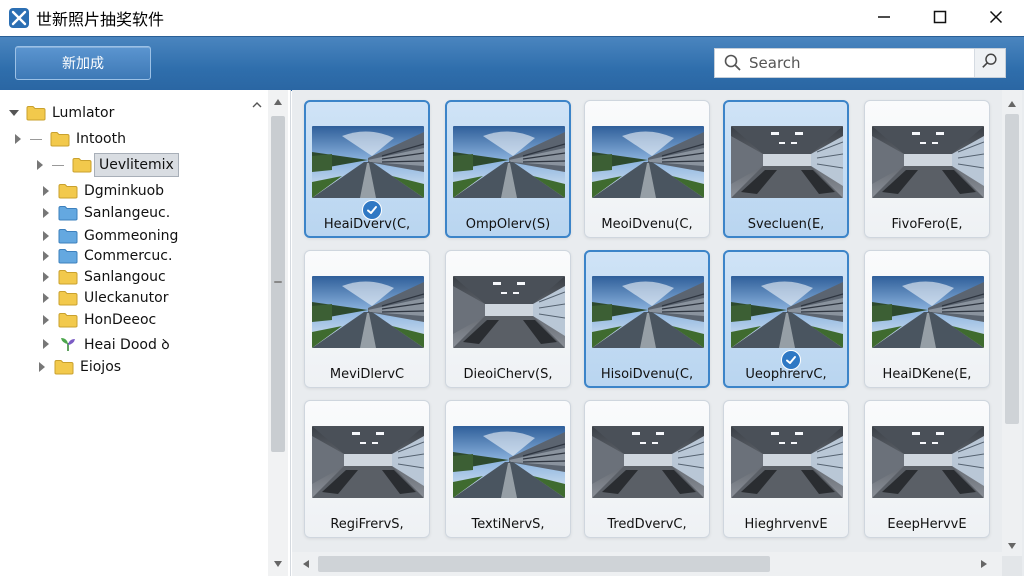 Image resolution: width=1024 pixels, height=576 pixels. Describe the element at coordinates (127, 344) in the screenshot. I see `tree-item-label: Heai Dood ꝺ` at that location.